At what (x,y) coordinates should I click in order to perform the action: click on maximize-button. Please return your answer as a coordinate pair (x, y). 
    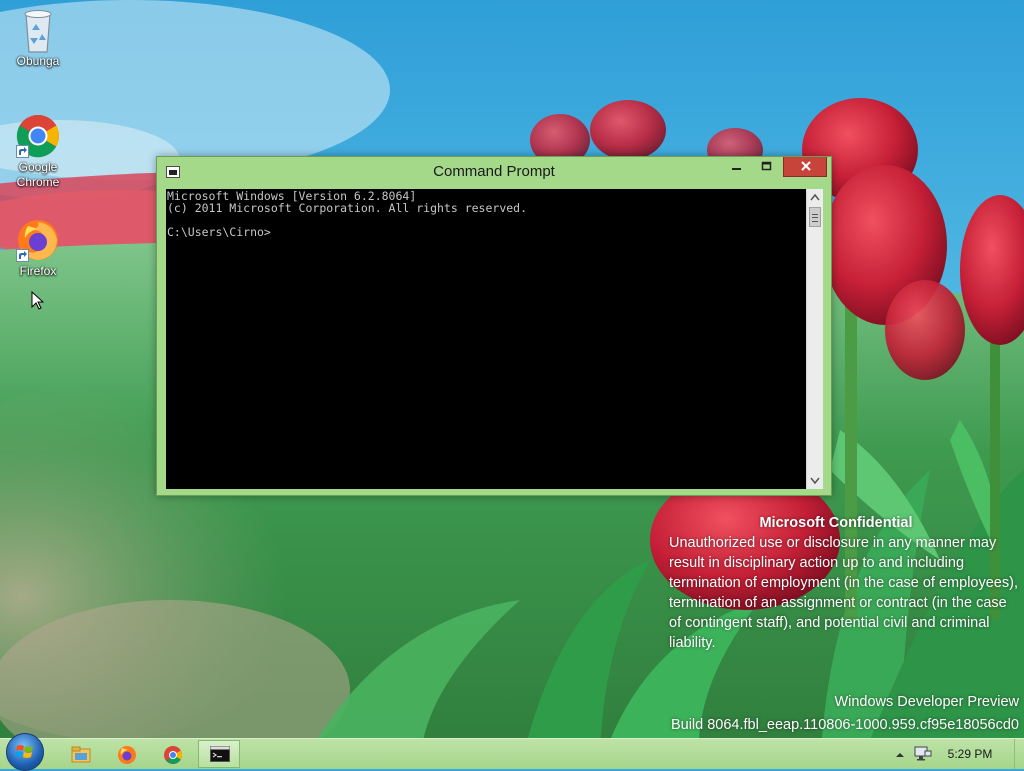
    Looking at the image, I should click on (767, 167).